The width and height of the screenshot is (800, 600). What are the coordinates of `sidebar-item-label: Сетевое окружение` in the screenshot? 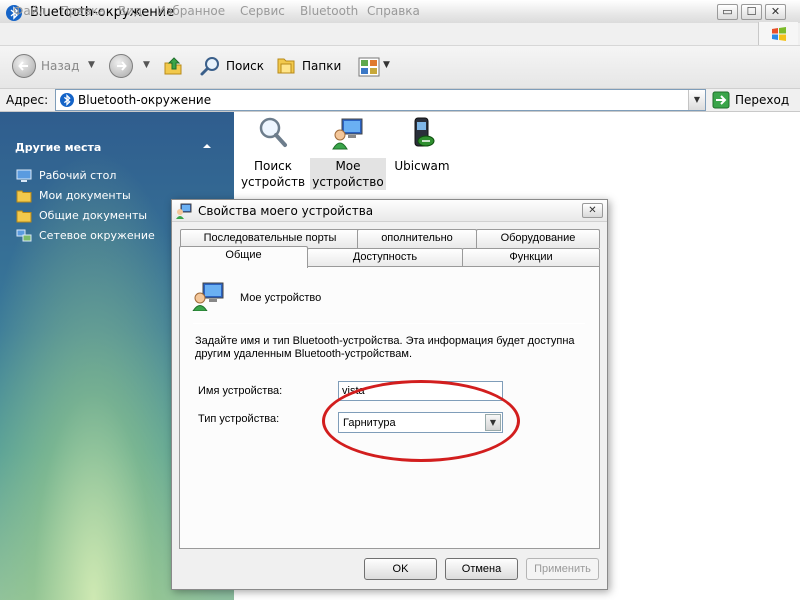 It's located at (97, 235).